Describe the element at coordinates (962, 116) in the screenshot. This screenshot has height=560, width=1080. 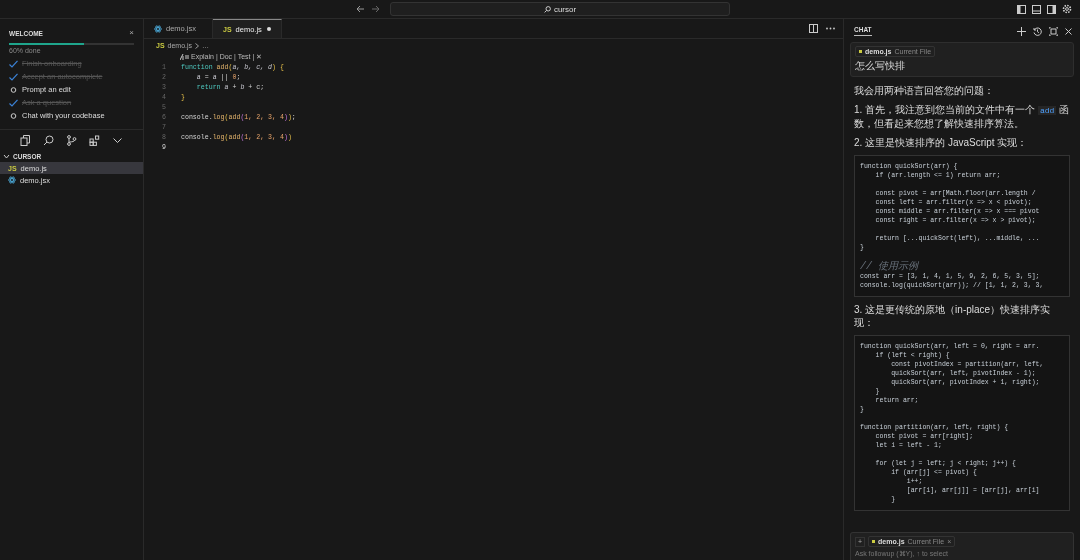
I see `answer-text: 1. 首先，我注意到您当前的文件中有一个 add 函数，但看起来您想了解快速排序算法。` at that location.